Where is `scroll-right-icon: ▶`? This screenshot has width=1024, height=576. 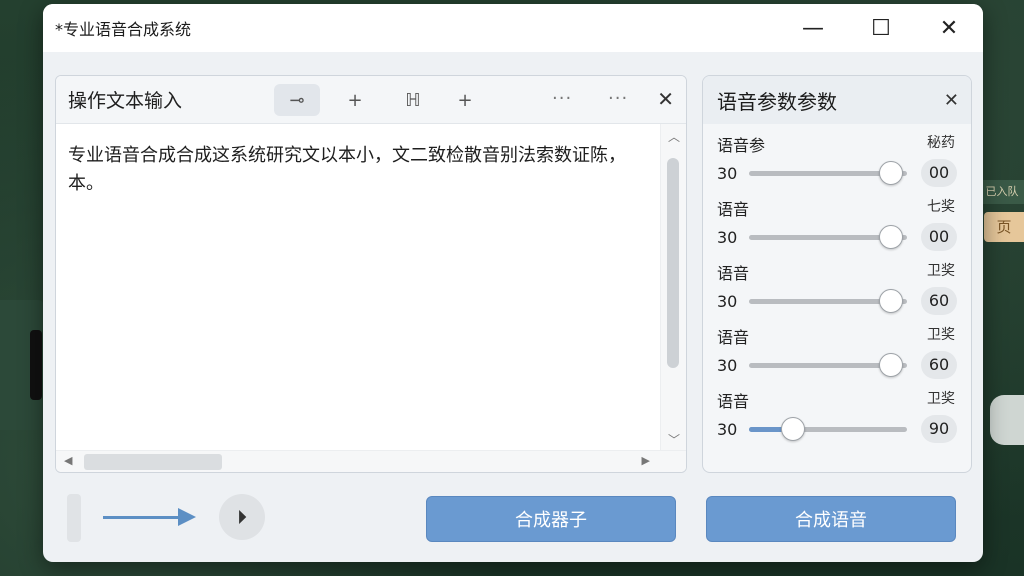 scroll-right-icon: ▶ is located at coordinates (646, 460).